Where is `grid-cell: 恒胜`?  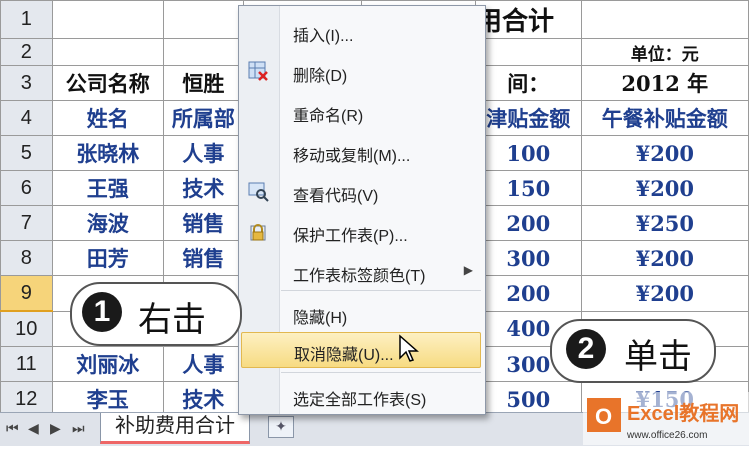 grid-cell: 恒胜 is located at coordinates (203, 83).